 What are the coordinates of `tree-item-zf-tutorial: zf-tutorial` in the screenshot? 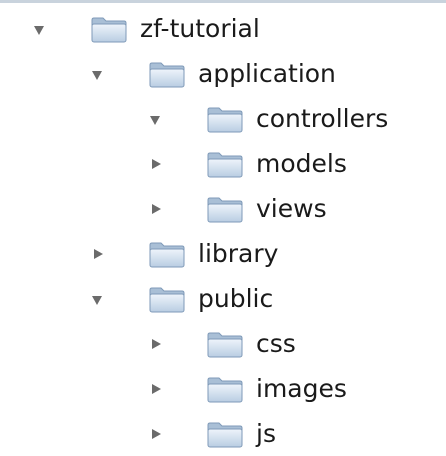 It's located at (223, 28).